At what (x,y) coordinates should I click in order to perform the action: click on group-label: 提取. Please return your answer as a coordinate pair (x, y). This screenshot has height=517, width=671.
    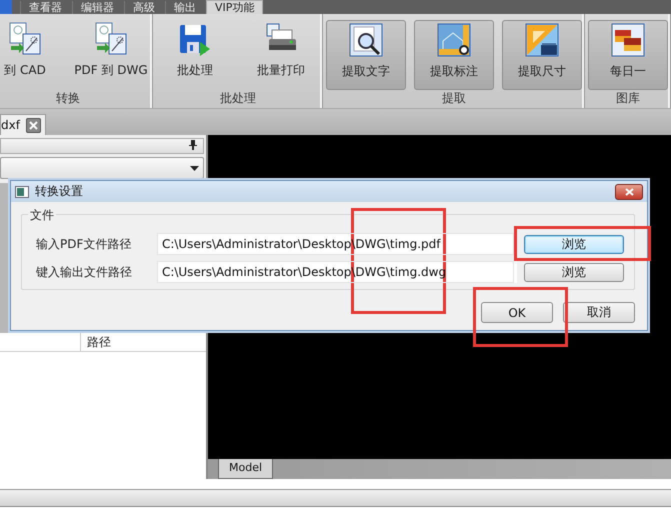
    Looking at the image, I should click on (454, 98).